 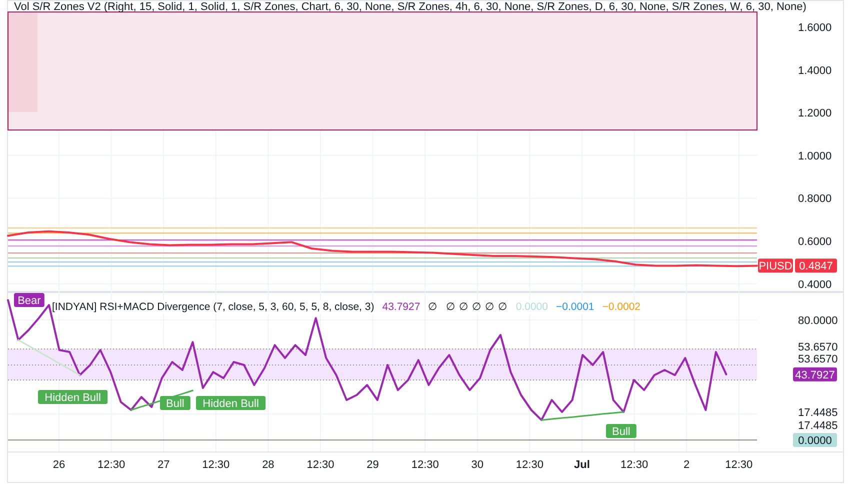 I want to click on axis-label: 1.0000, so click(x=815, y=156).